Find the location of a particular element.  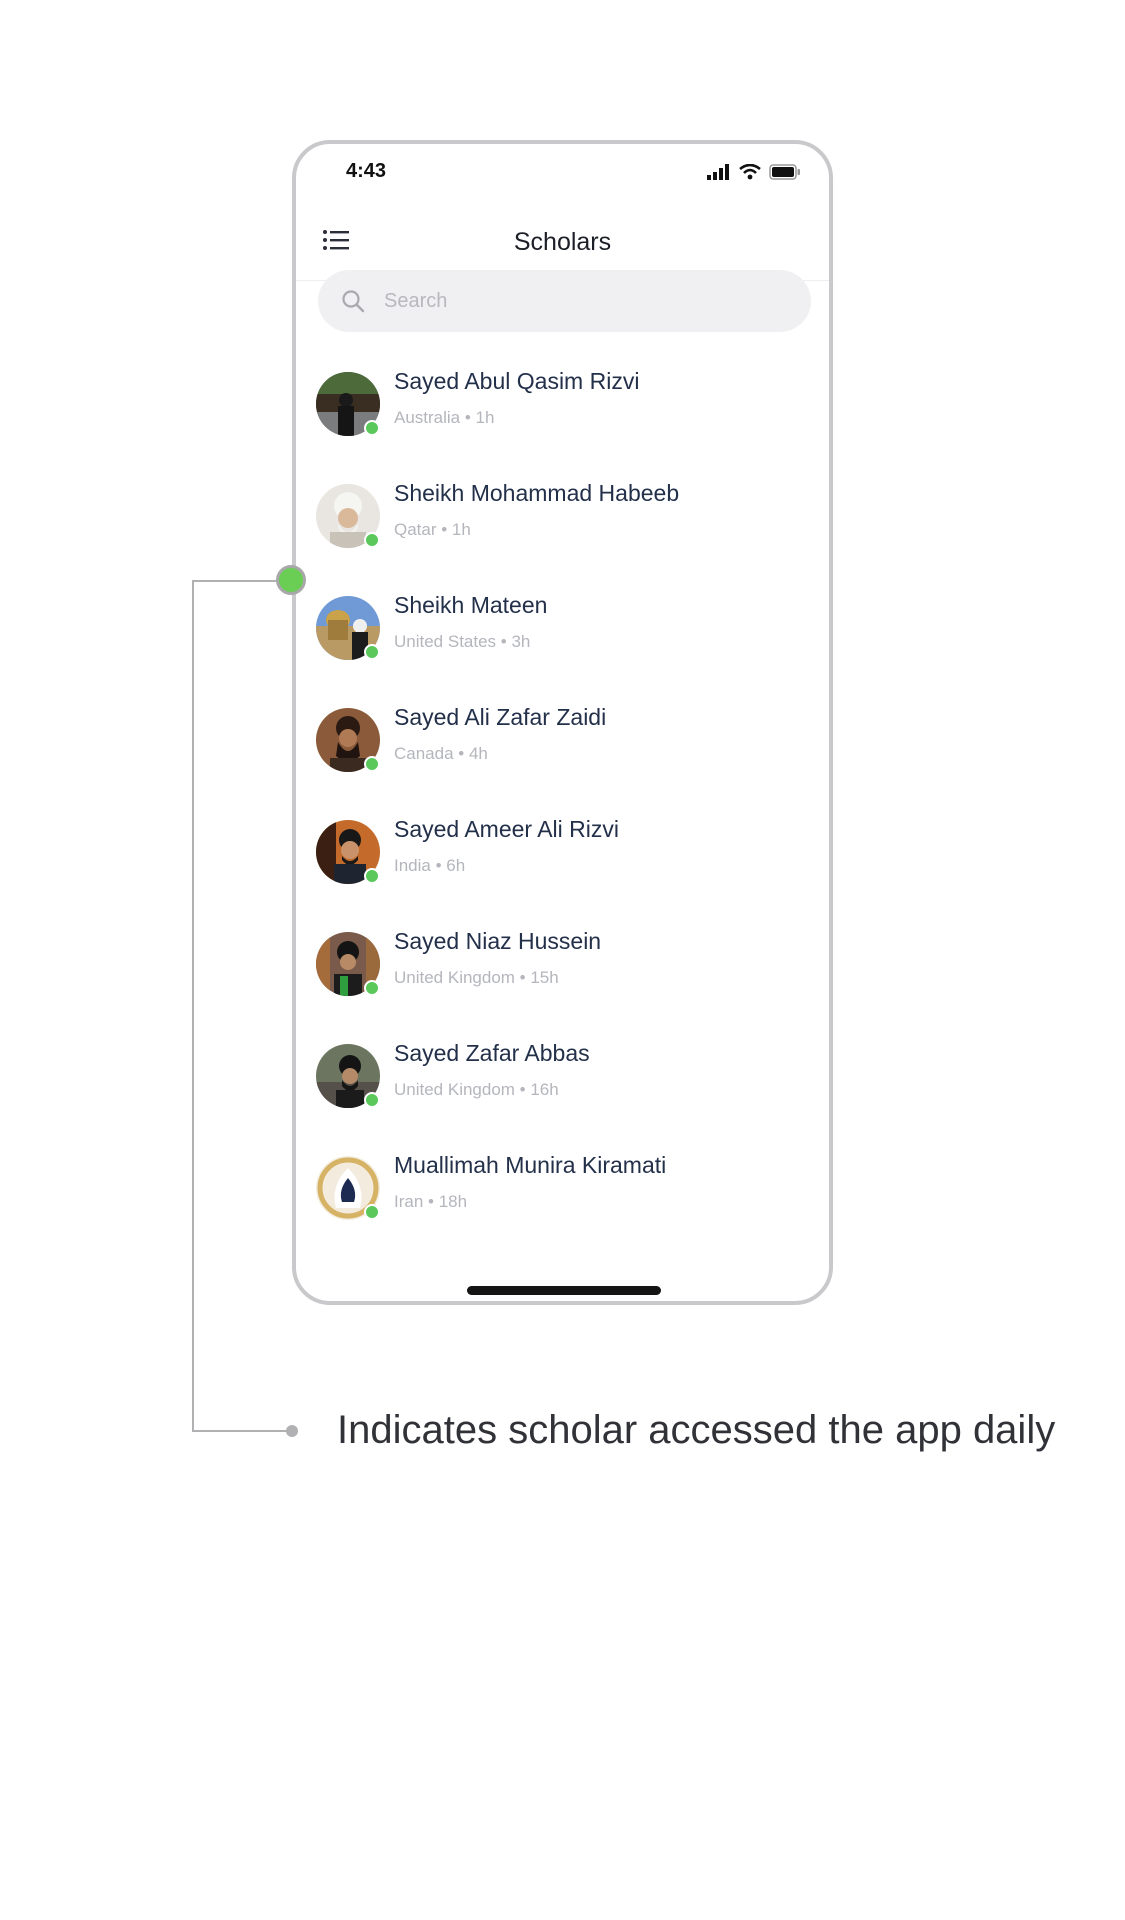

scholar-row: Muallimah Munira Kiramati Iran • 18h is located at coordinates (562, 1204).